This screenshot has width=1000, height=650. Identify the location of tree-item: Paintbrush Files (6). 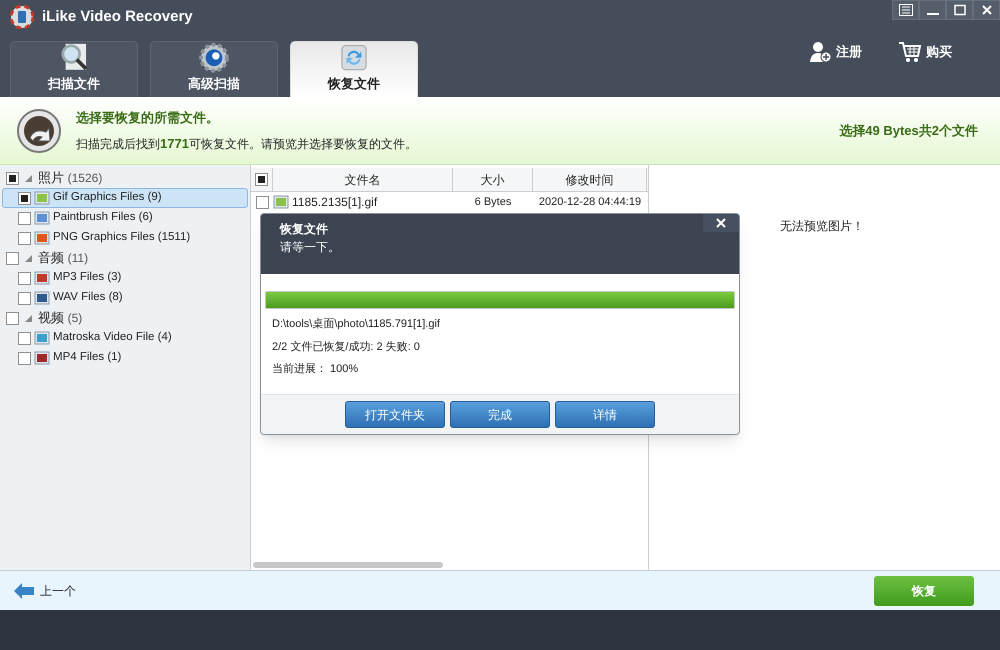
(125, 218).